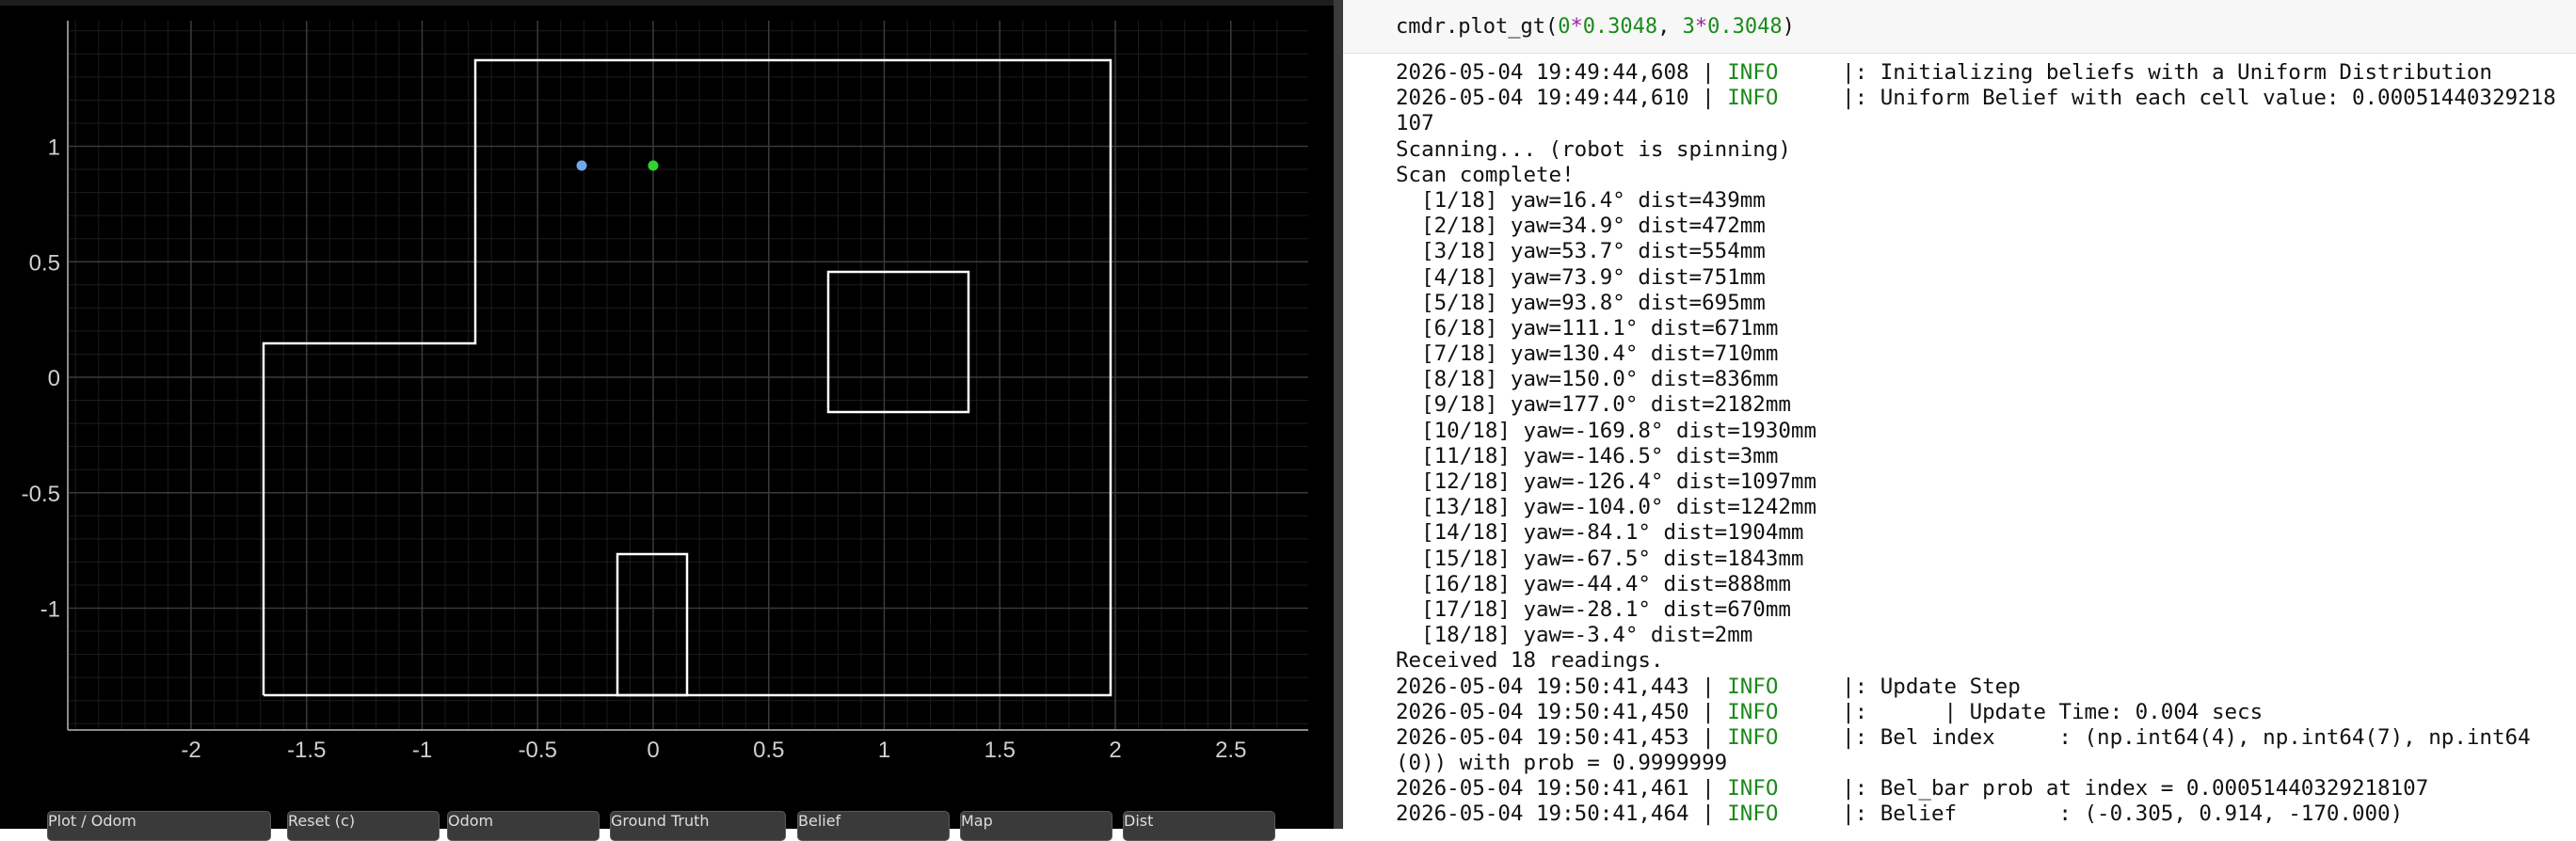 This screenshot has height=841, width=2576. What do you see at coordinates (1595, 27) in the screenshot?
I see `code-line: cmdr.plot_gt(0*0.3048, 3*0.3048)` at bounding box center [1595, 27].